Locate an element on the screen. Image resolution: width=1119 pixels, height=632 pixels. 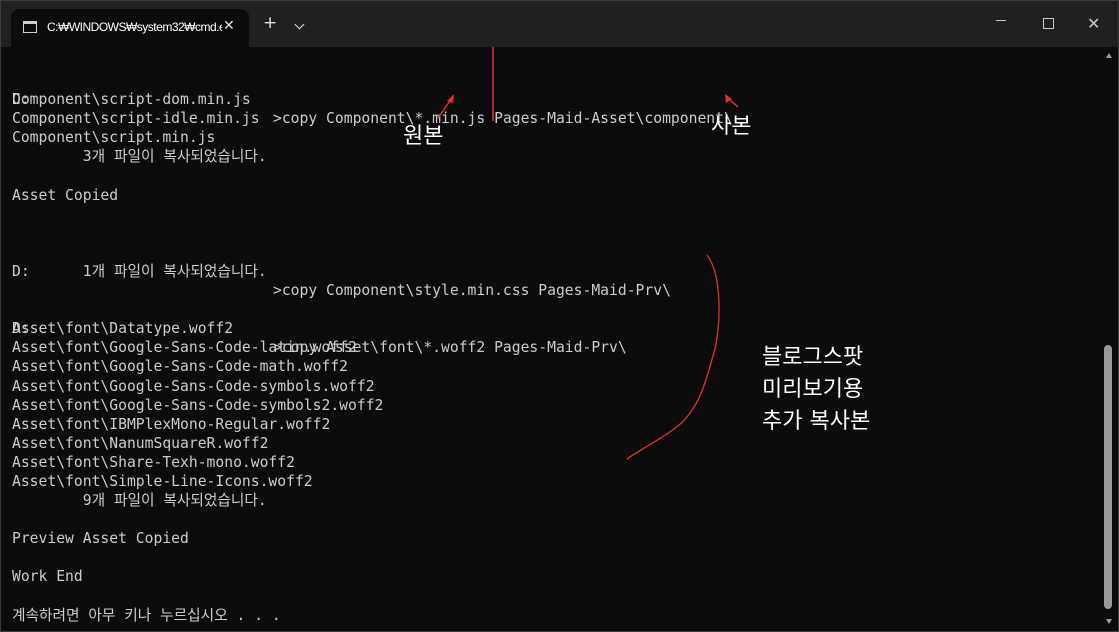
output-line: Asset\font\Simple-Line-Icons.woff2 is located at coordinates (162, 481).